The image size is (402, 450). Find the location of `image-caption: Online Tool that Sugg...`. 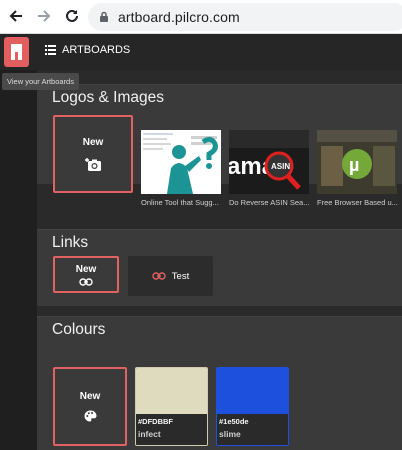

image-caption: Online Tool that Sugg... is located at coordinates (180, 202).